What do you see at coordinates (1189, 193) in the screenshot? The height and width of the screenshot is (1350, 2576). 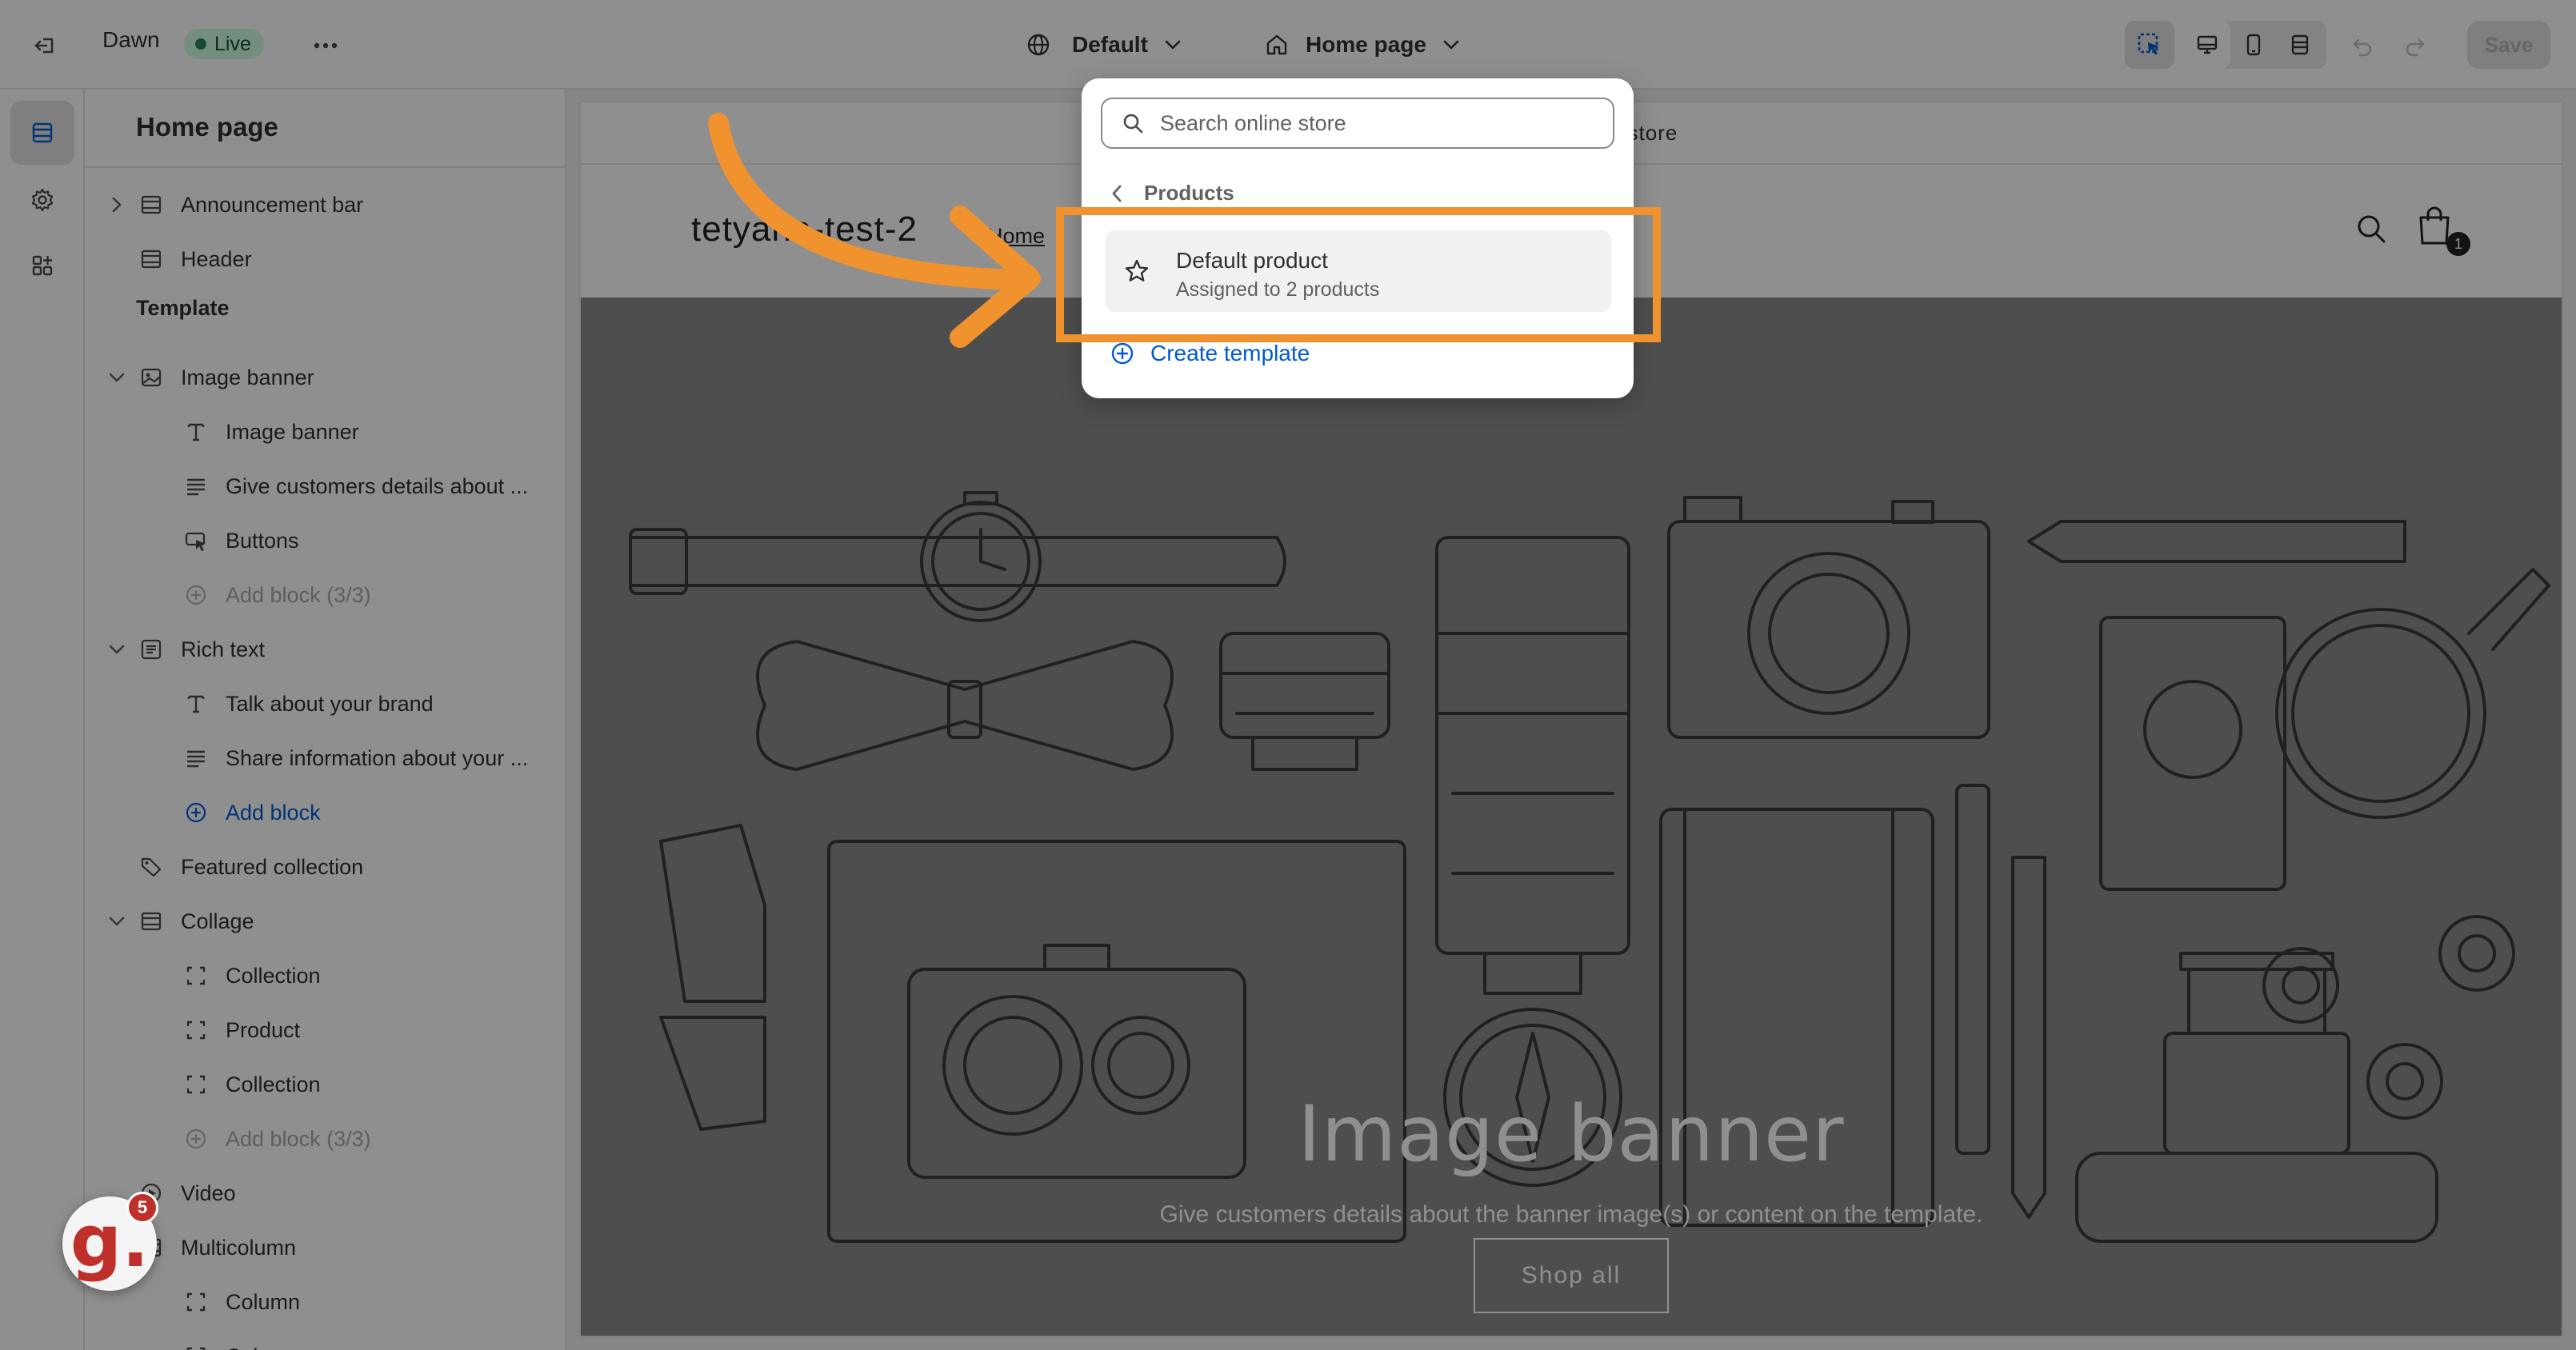 I see `back-label: Products` at bounding box center [1189, 193].